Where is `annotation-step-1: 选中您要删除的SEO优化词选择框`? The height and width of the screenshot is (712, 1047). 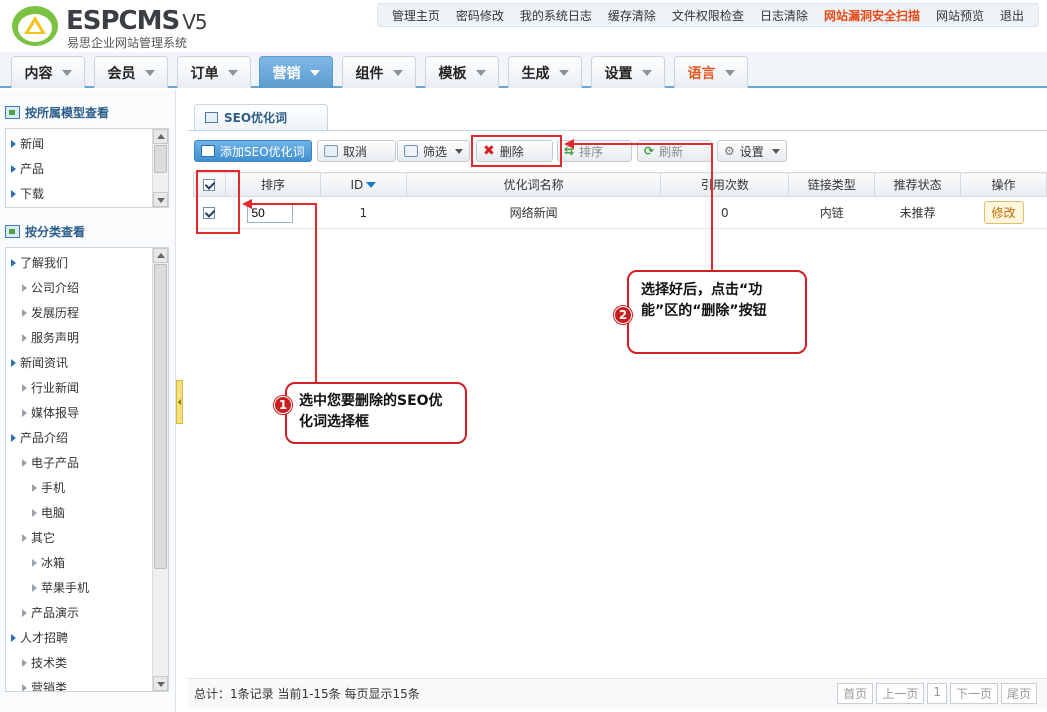 annotation-step-1: 选中您要删除的SEO优化词选择框 is located at coordinates (376, 413).